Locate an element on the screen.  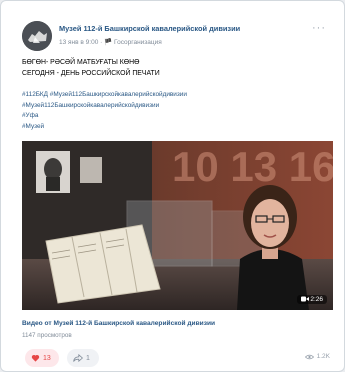
post-meta: 13 янв в 9:00 · 🏴 Госорганизация is located at coordinates (110, 42).